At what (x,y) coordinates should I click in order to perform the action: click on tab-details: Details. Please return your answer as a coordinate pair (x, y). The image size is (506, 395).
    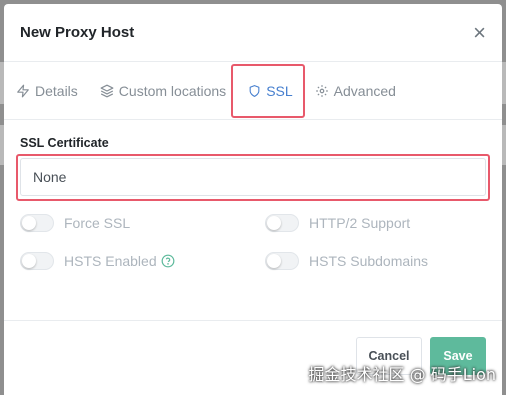
    Looking at the image, I should click on (47, 91).